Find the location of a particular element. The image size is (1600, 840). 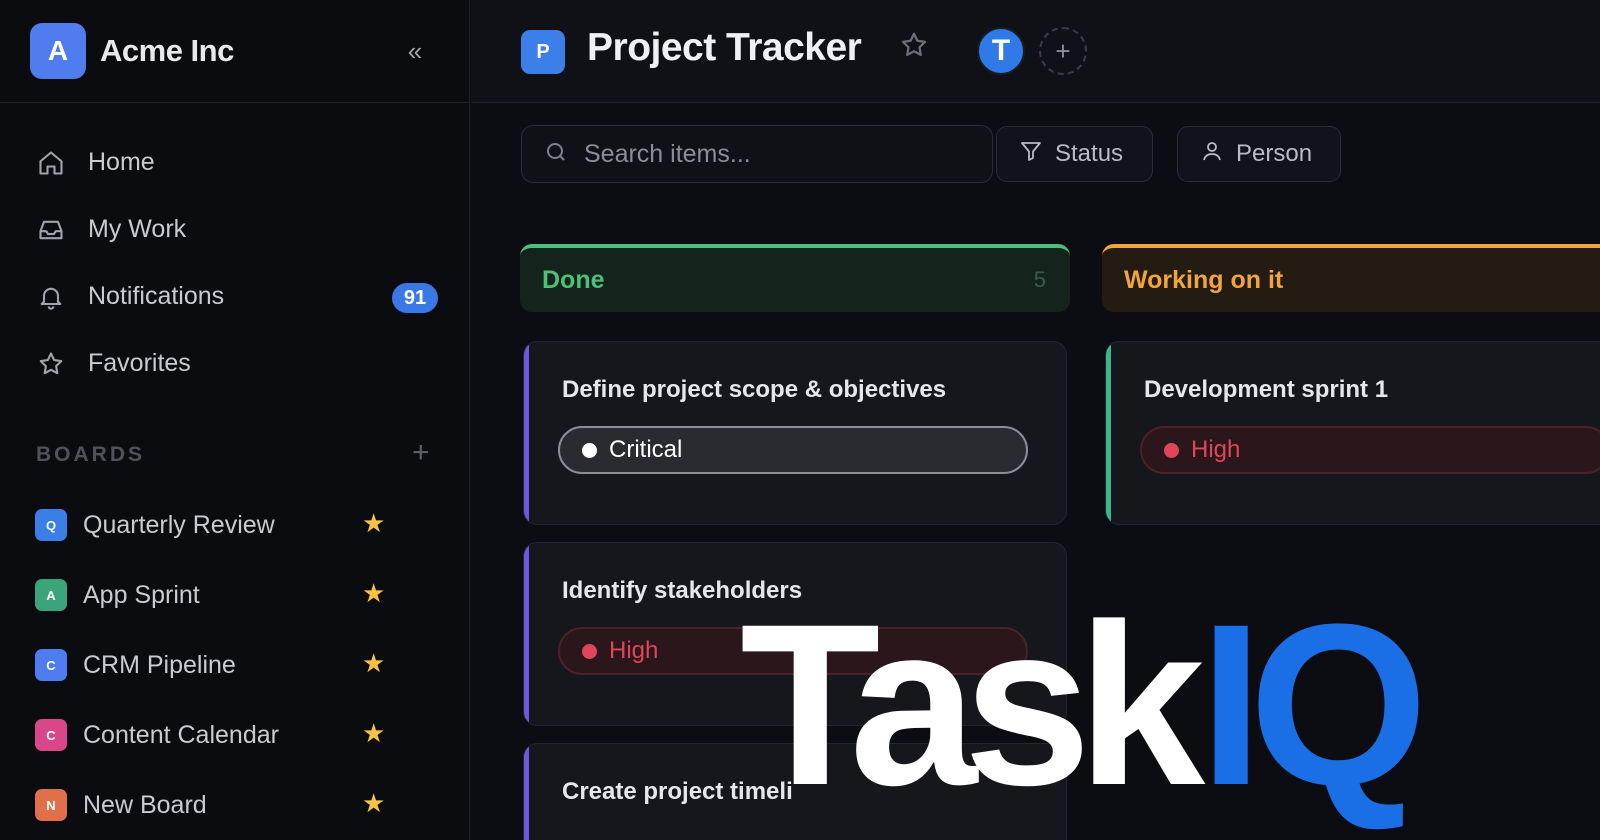

workspace-logo: A is located at coordinates (58, 51).